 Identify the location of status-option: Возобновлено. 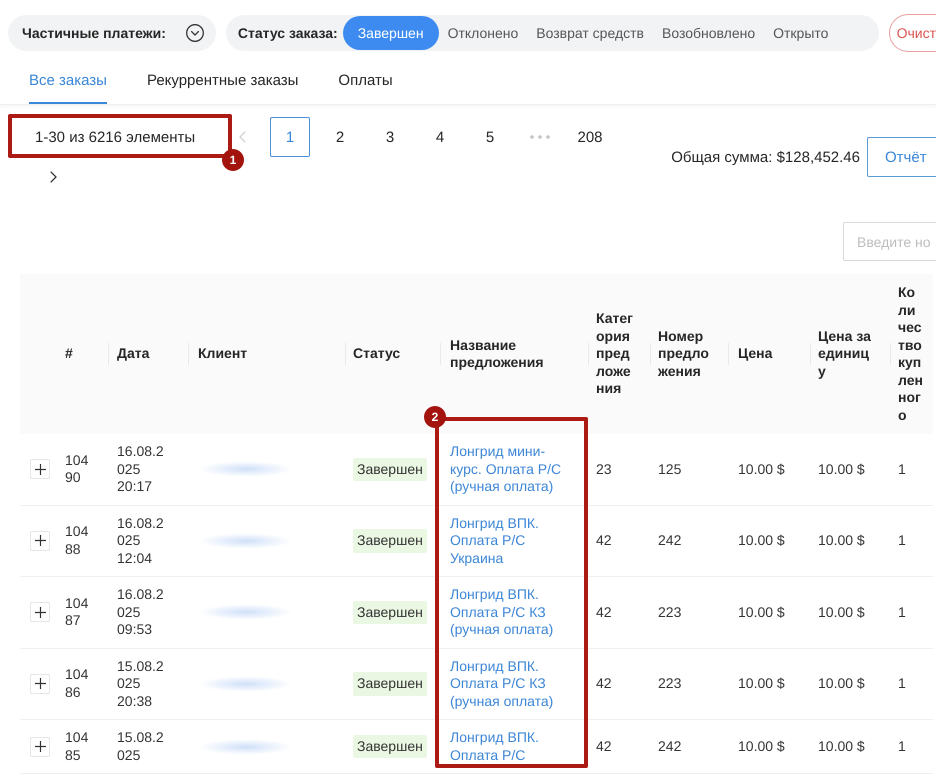
(708, 33).